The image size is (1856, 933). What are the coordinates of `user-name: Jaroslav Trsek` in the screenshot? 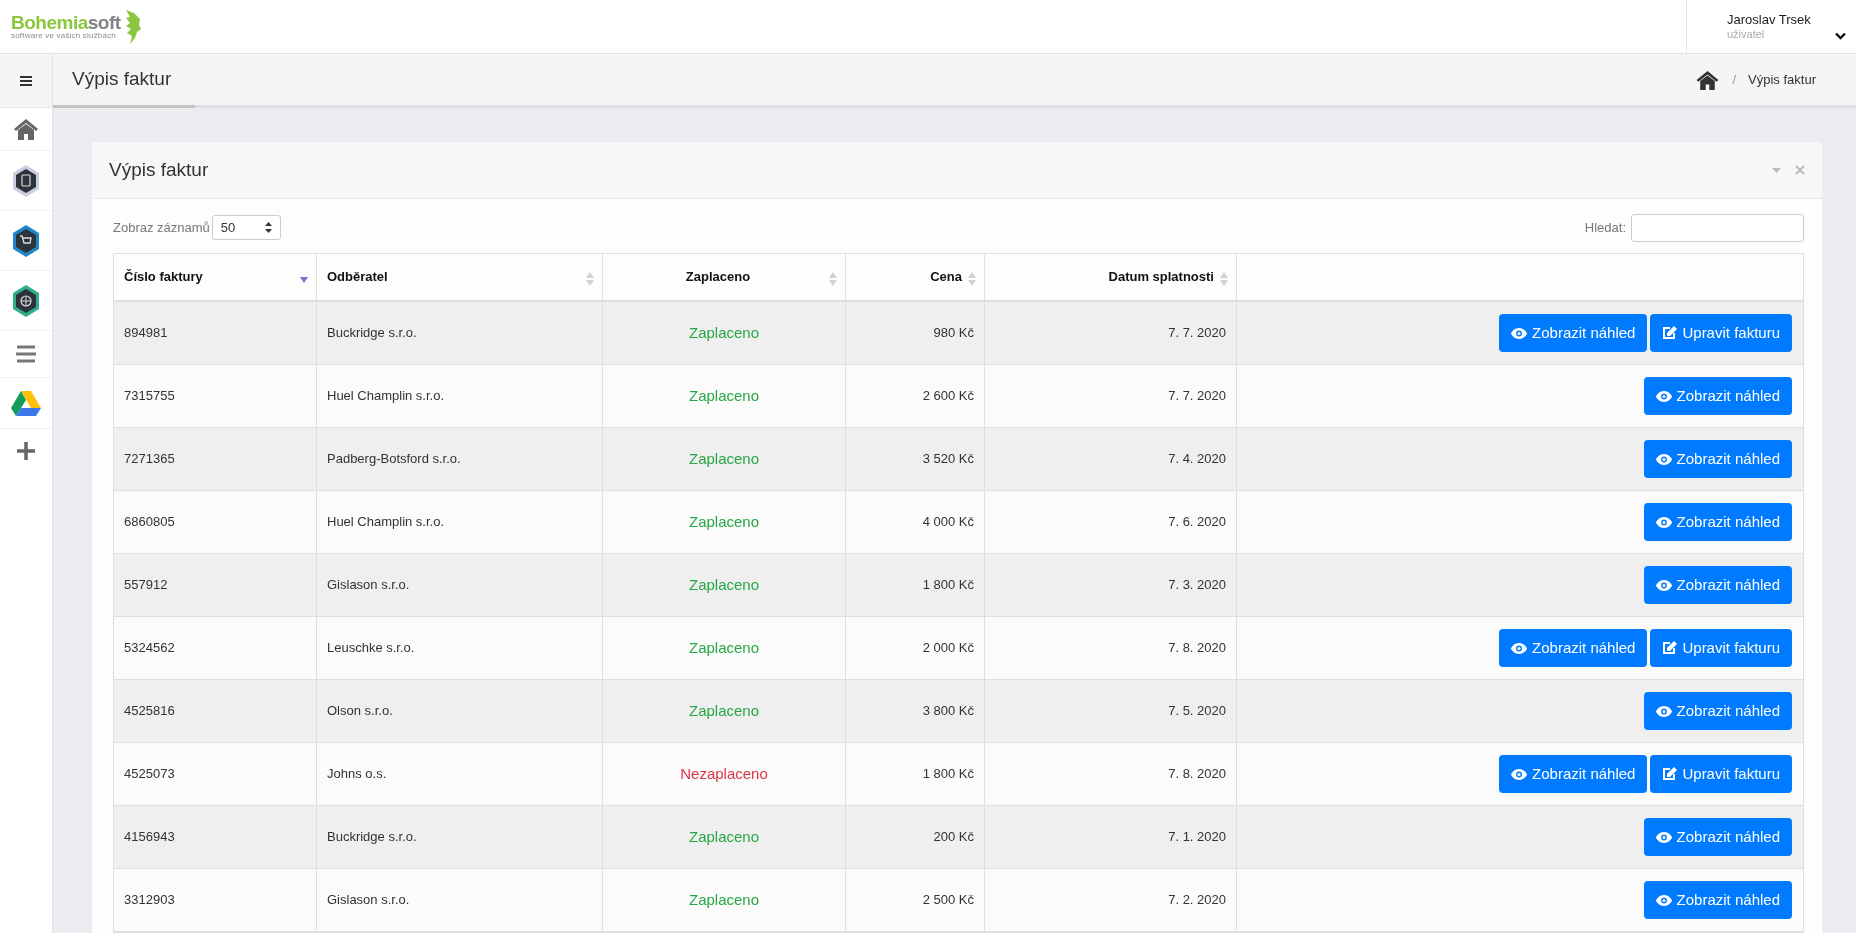 It's located at (1769, 19).